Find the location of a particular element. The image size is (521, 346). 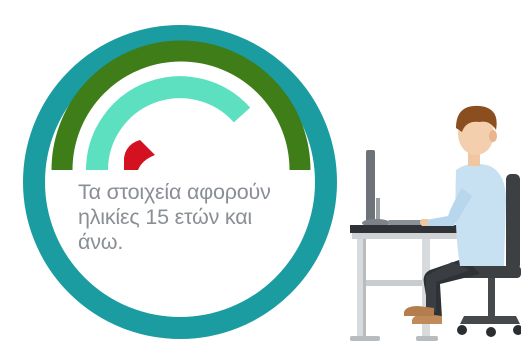

desk-icon is located at coordinates (405, 229).